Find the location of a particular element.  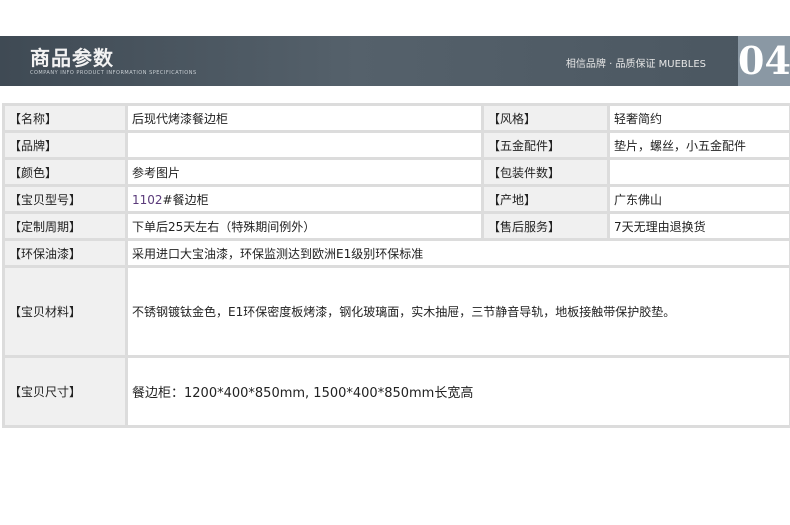

label-material: 【宝贝材料】 is located at coordinates (65, 311).